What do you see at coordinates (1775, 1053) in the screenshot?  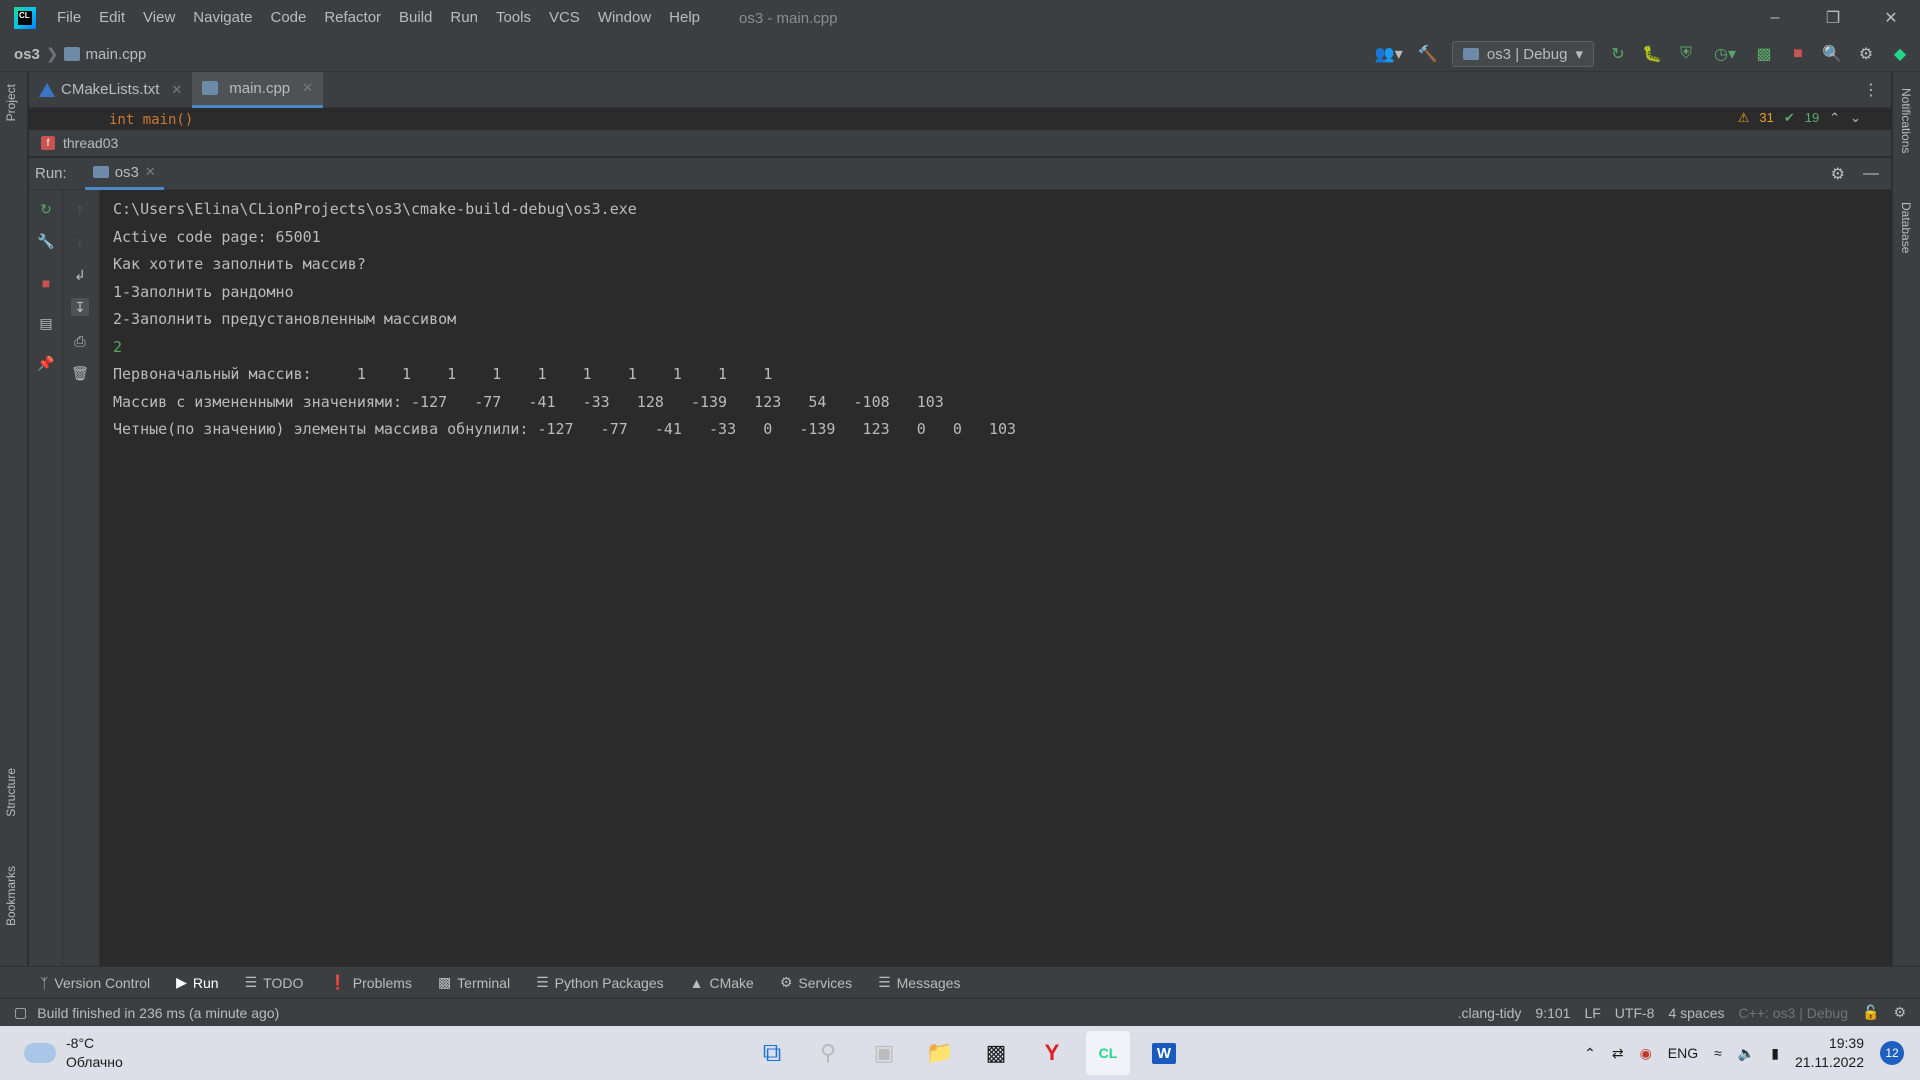 I see `battery-icon: ▮` at bounding box center [1775, 1053].